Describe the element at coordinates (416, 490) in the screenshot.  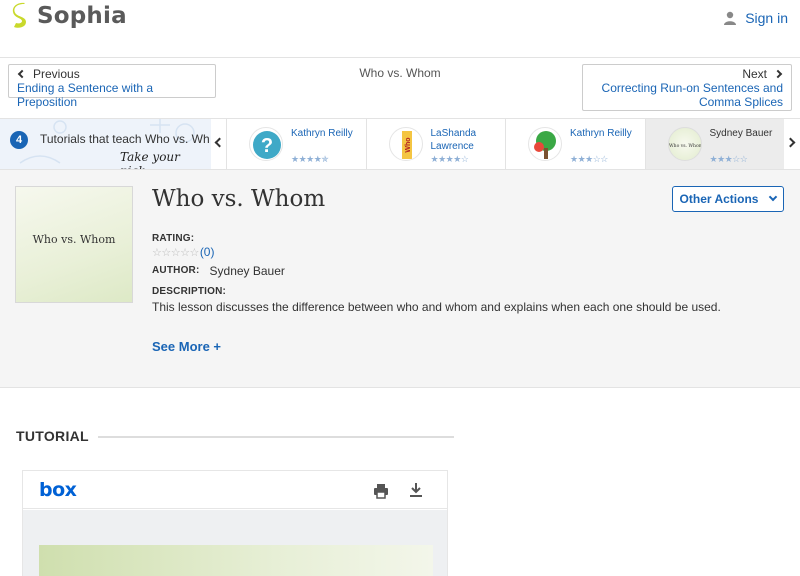
I see `download-icon` at that location.